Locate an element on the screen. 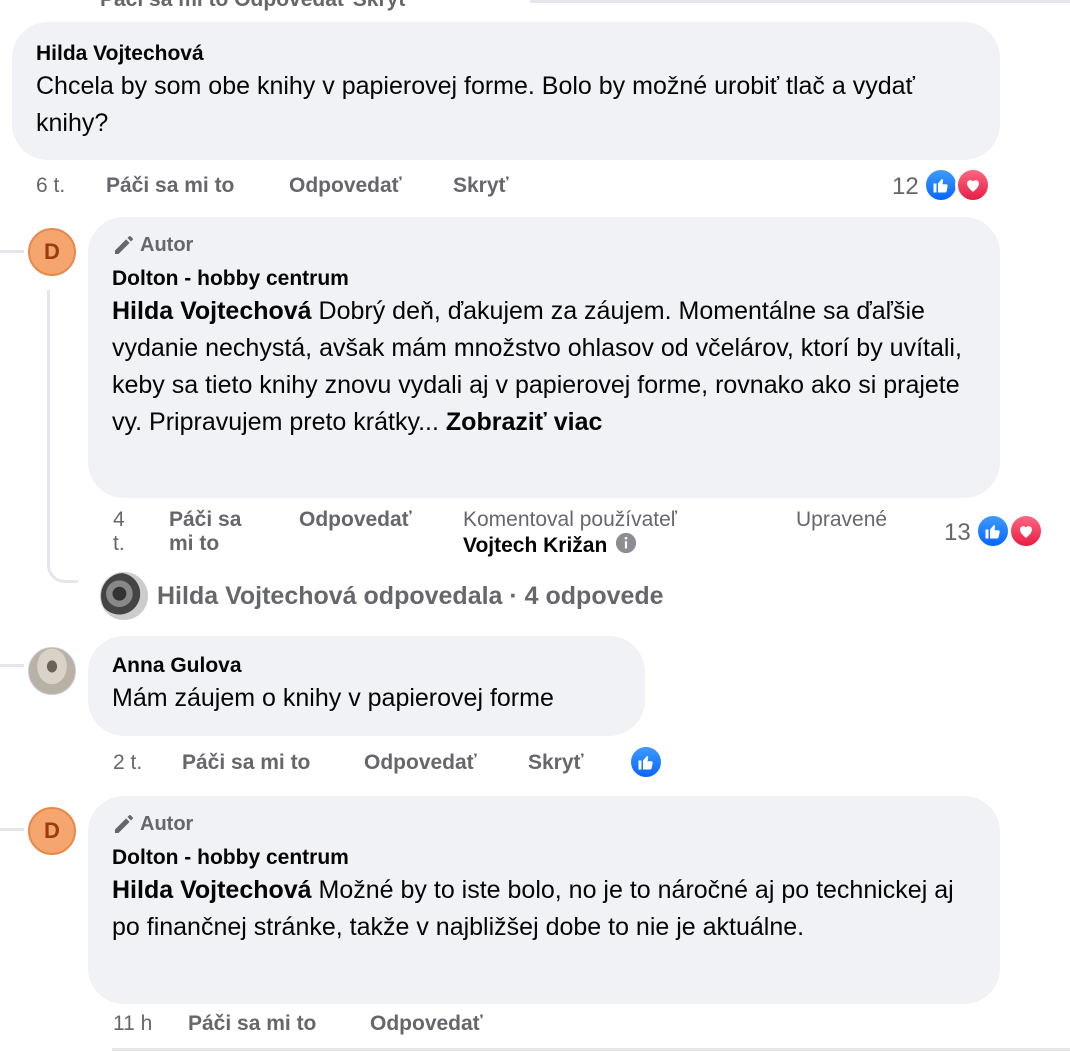 This screenshot has height=1052, width=1070. info-icon is located at coordinates (626, 546).